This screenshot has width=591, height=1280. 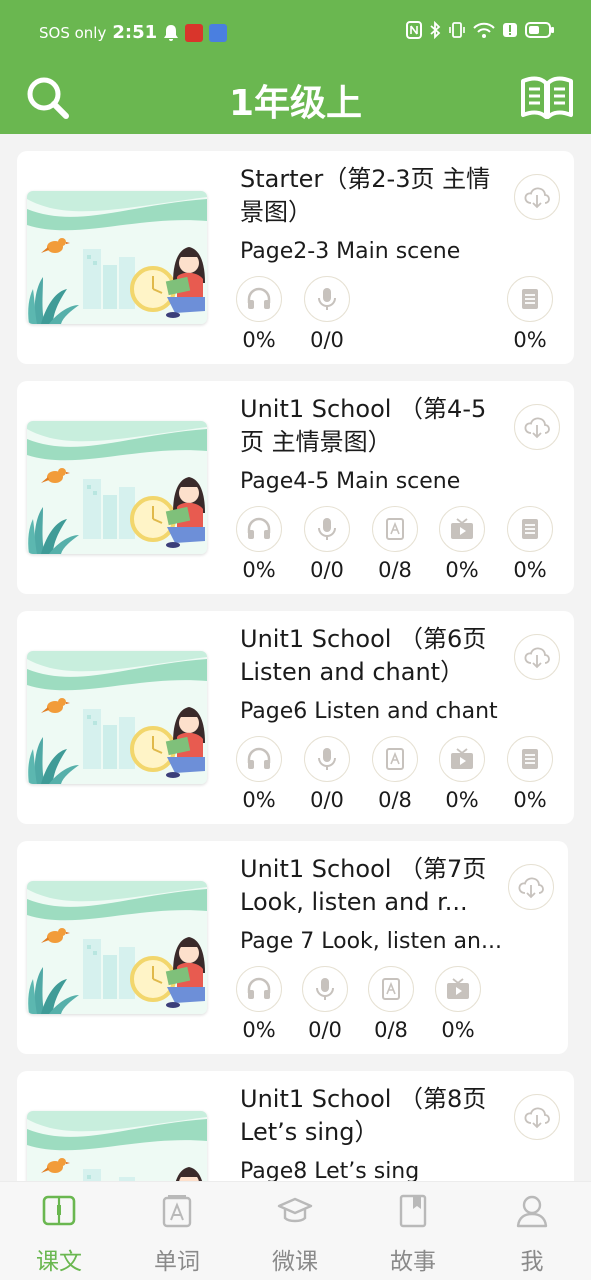 What do you see at coordinates (177, 1234) in the screenshot?
I see `nav-tab-words: 单词` at bounding box center [177, 1234].